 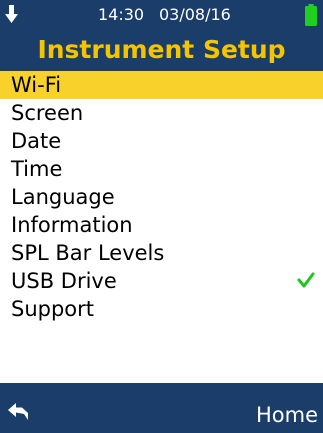 I want to click on download-arrow-icon, so click(x=11, y=14).